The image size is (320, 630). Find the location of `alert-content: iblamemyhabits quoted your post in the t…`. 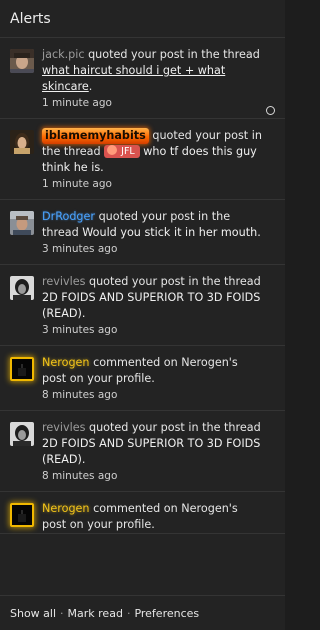

alert-content: iblamemyhabits quoted your post in the t… is located at coordinates (158, 163).